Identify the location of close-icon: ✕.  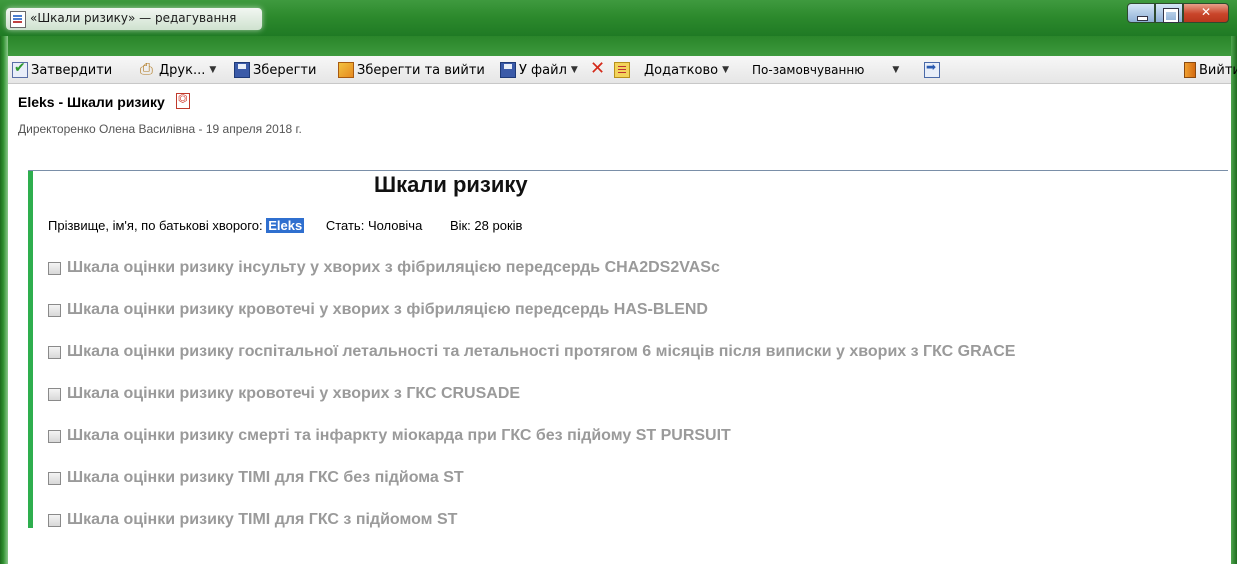
(1206, 12).